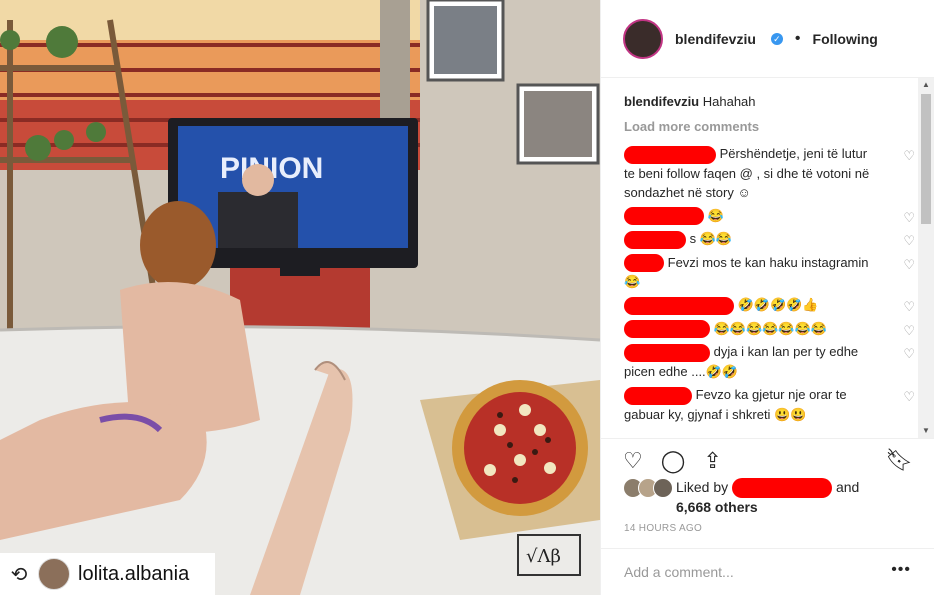 The image size is (934, 595). Describe the element at coordinates (926, 159) in the screenshot. I see `scroll-thumb` at that location.